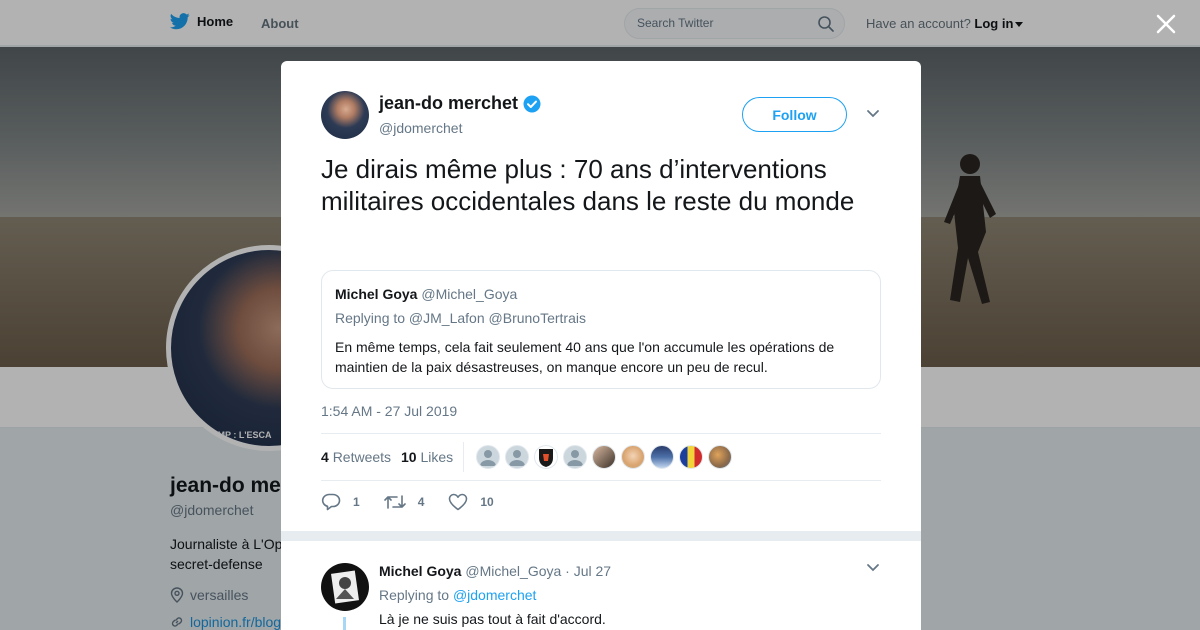 This screenshot has height=630, width=1200. I want to click on replying-prefix: Replying to, so click(414, 595).